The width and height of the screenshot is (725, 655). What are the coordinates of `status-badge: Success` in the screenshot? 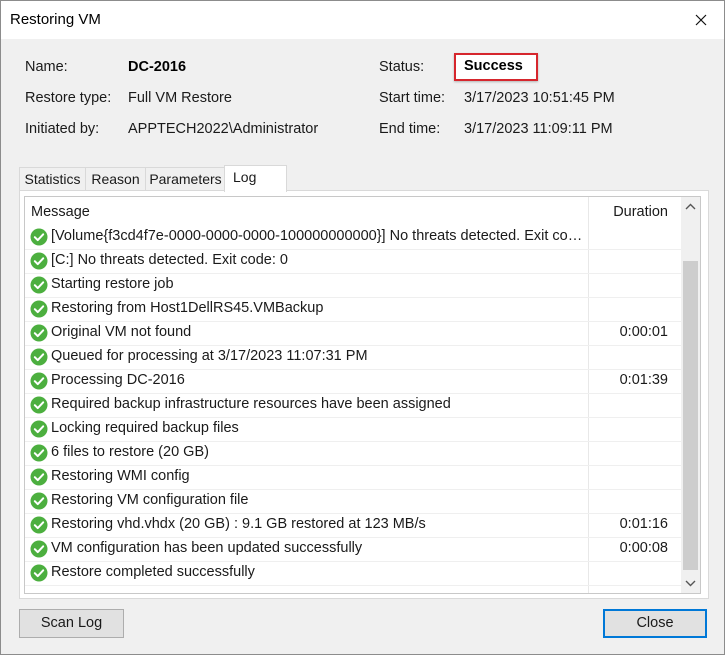 It's located at (496, 67).